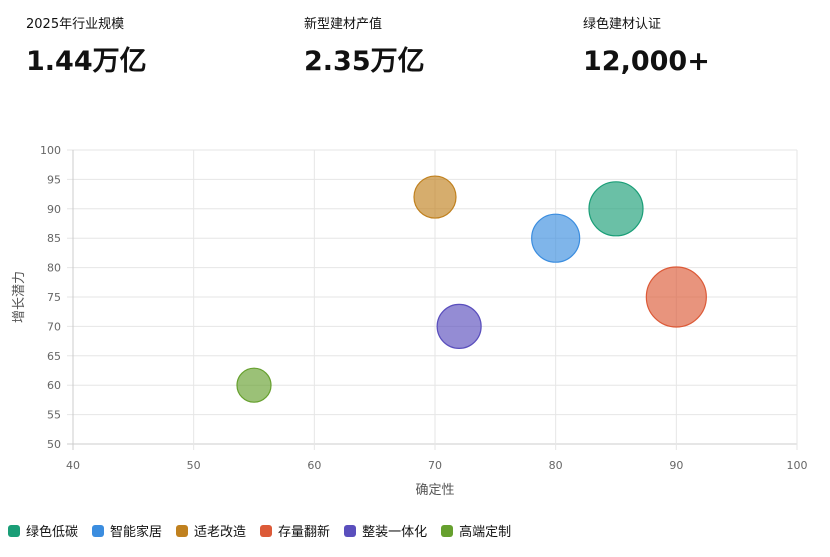  What do you see at coordinates (54, 209) in the screenshot?
I see `y-tick-label: 90` at bounding box center [54, 209].